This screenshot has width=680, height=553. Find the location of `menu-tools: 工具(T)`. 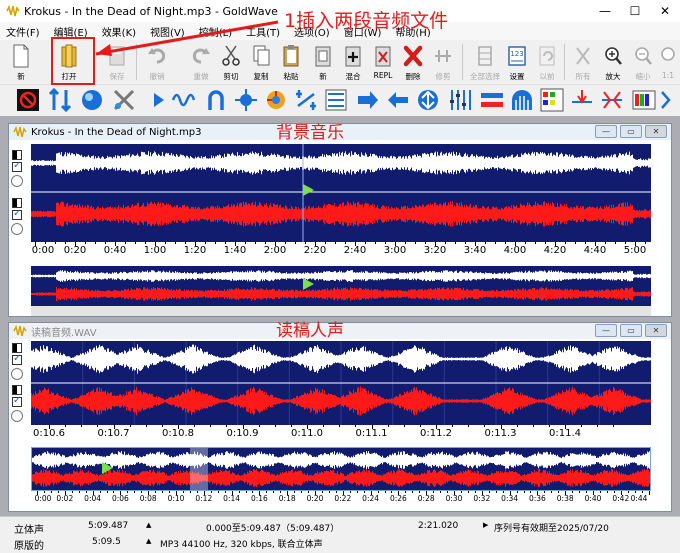

menu-tools: 工具(T) is located at coordinates (263, 31).